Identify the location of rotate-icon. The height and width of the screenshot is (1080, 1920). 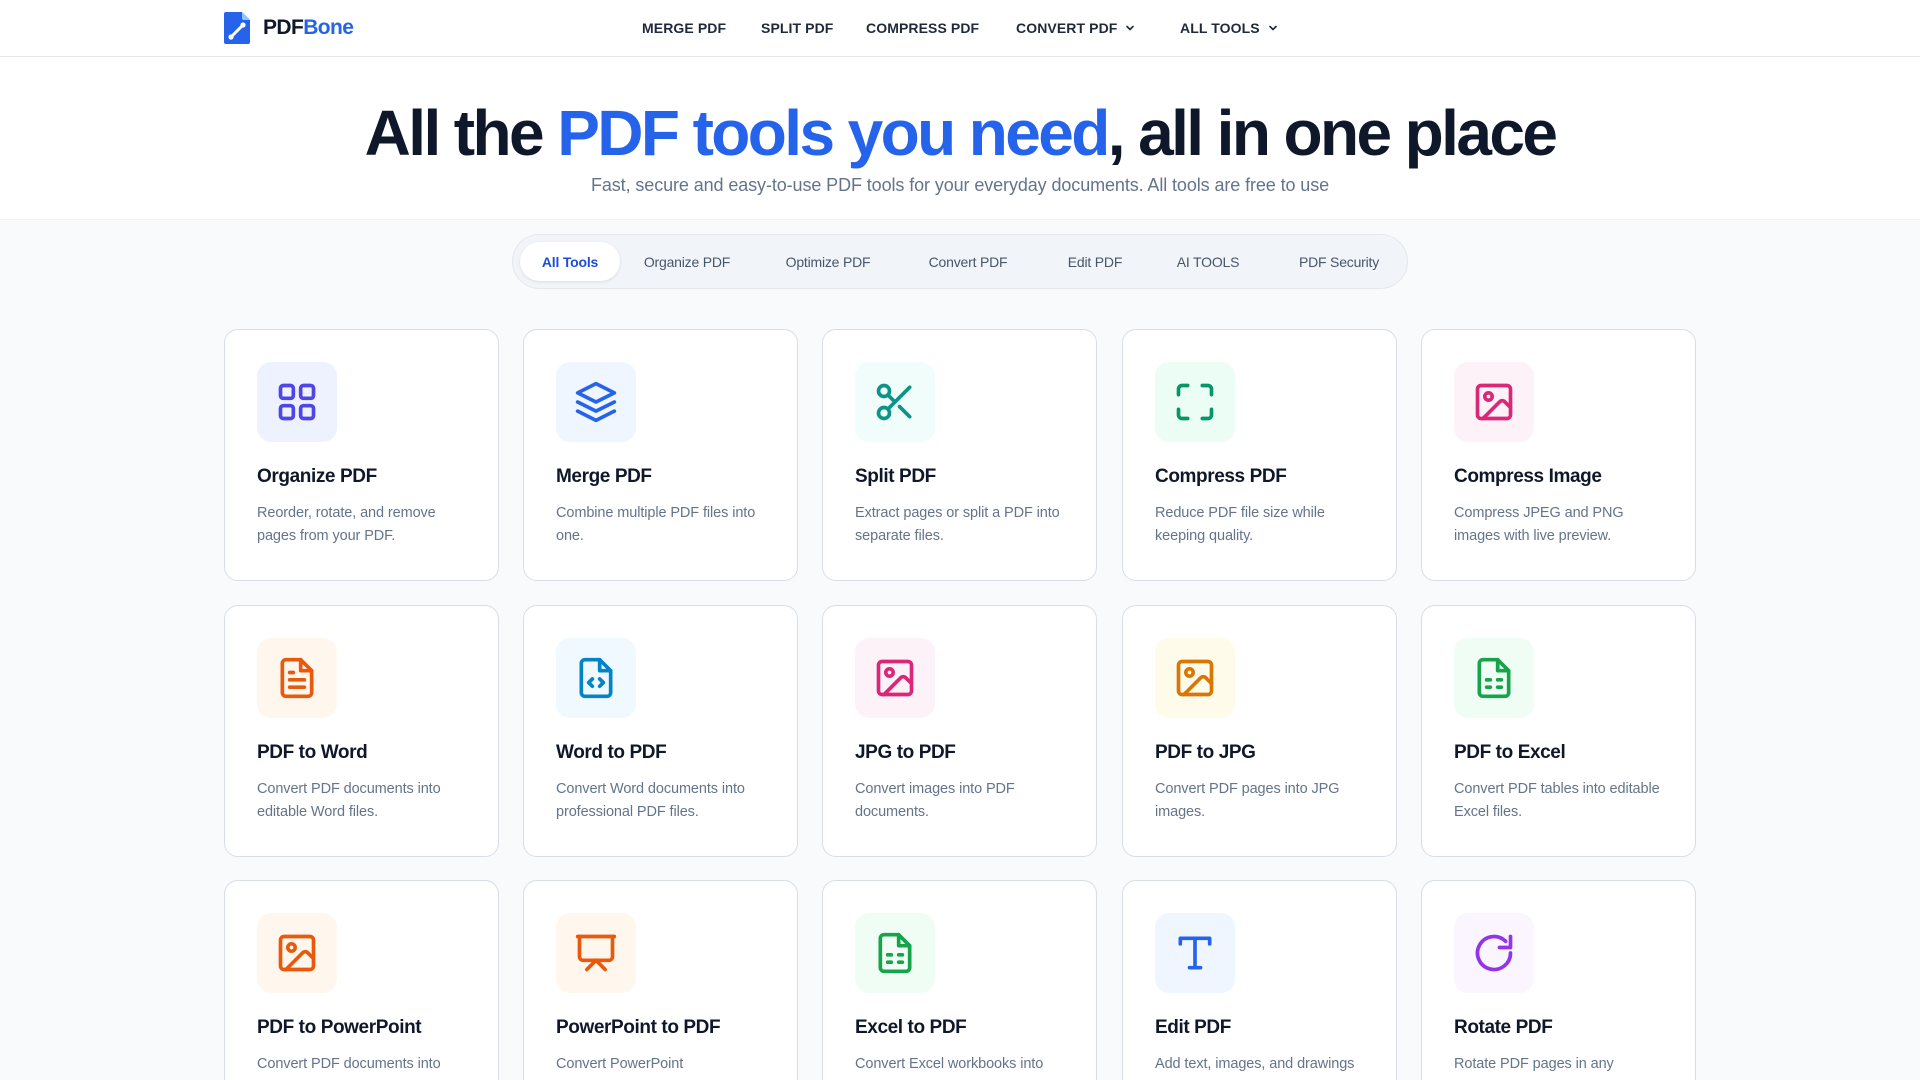
(1494, 953).